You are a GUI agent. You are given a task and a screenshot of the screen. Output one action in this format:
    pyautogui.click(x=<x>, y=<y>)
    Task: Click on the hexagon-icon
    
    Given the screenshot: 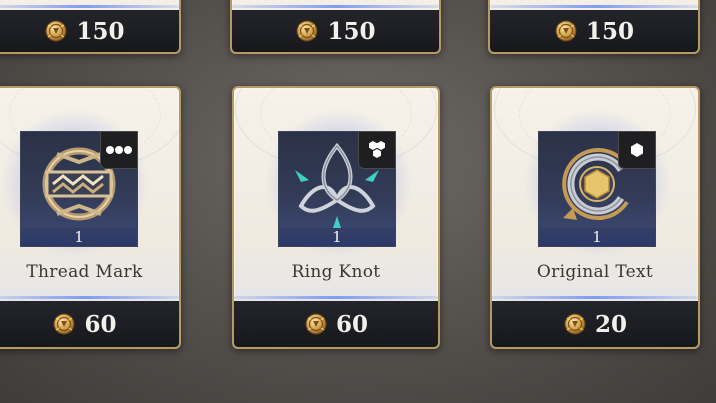 What is the action you would take?
    pyautogui.click(x=637, y=150)
    